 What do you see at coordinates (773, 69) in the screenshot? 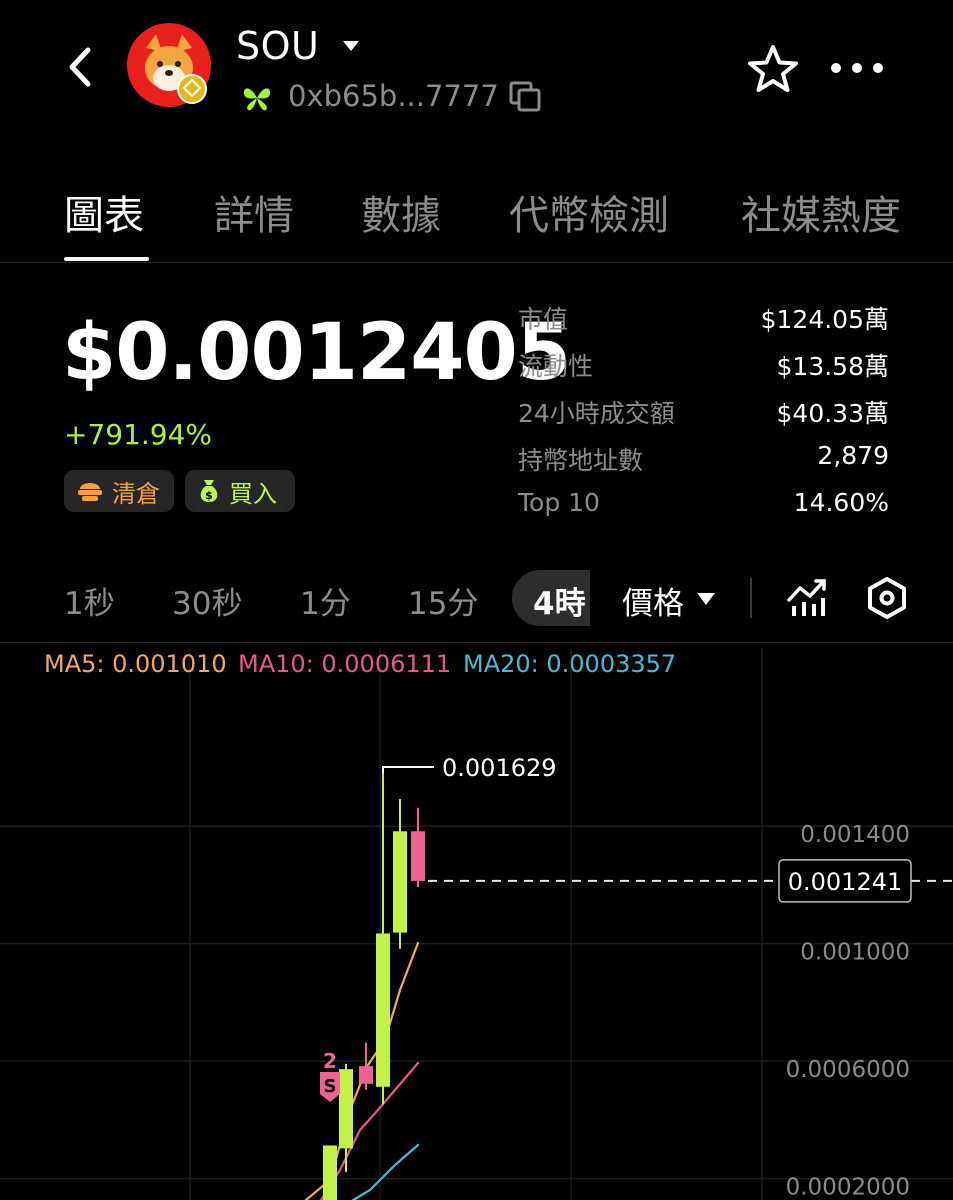
I see `star-icon` at bounding box center [773, 69].